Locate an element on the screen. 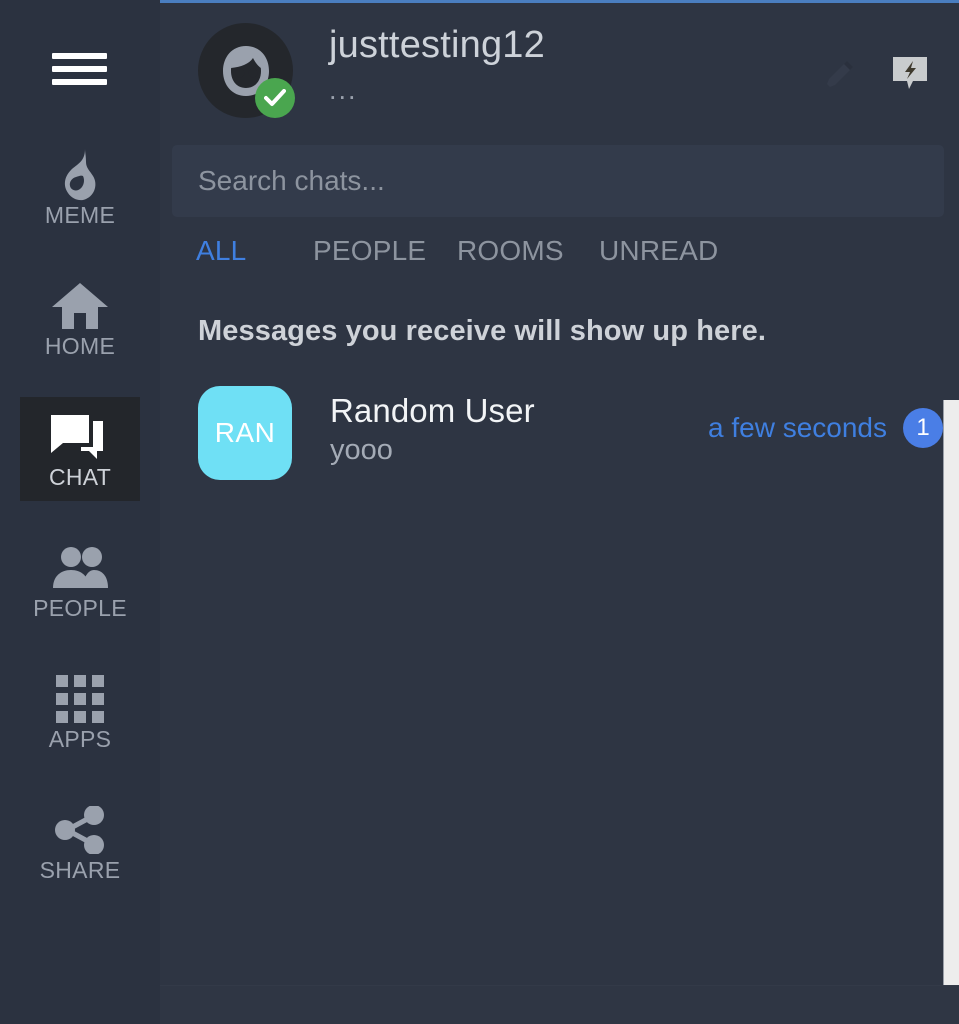 The width and height of the screenshot is (959, 1024). sidebar-item-chat: CHAT is located at coordinates (80, 449).